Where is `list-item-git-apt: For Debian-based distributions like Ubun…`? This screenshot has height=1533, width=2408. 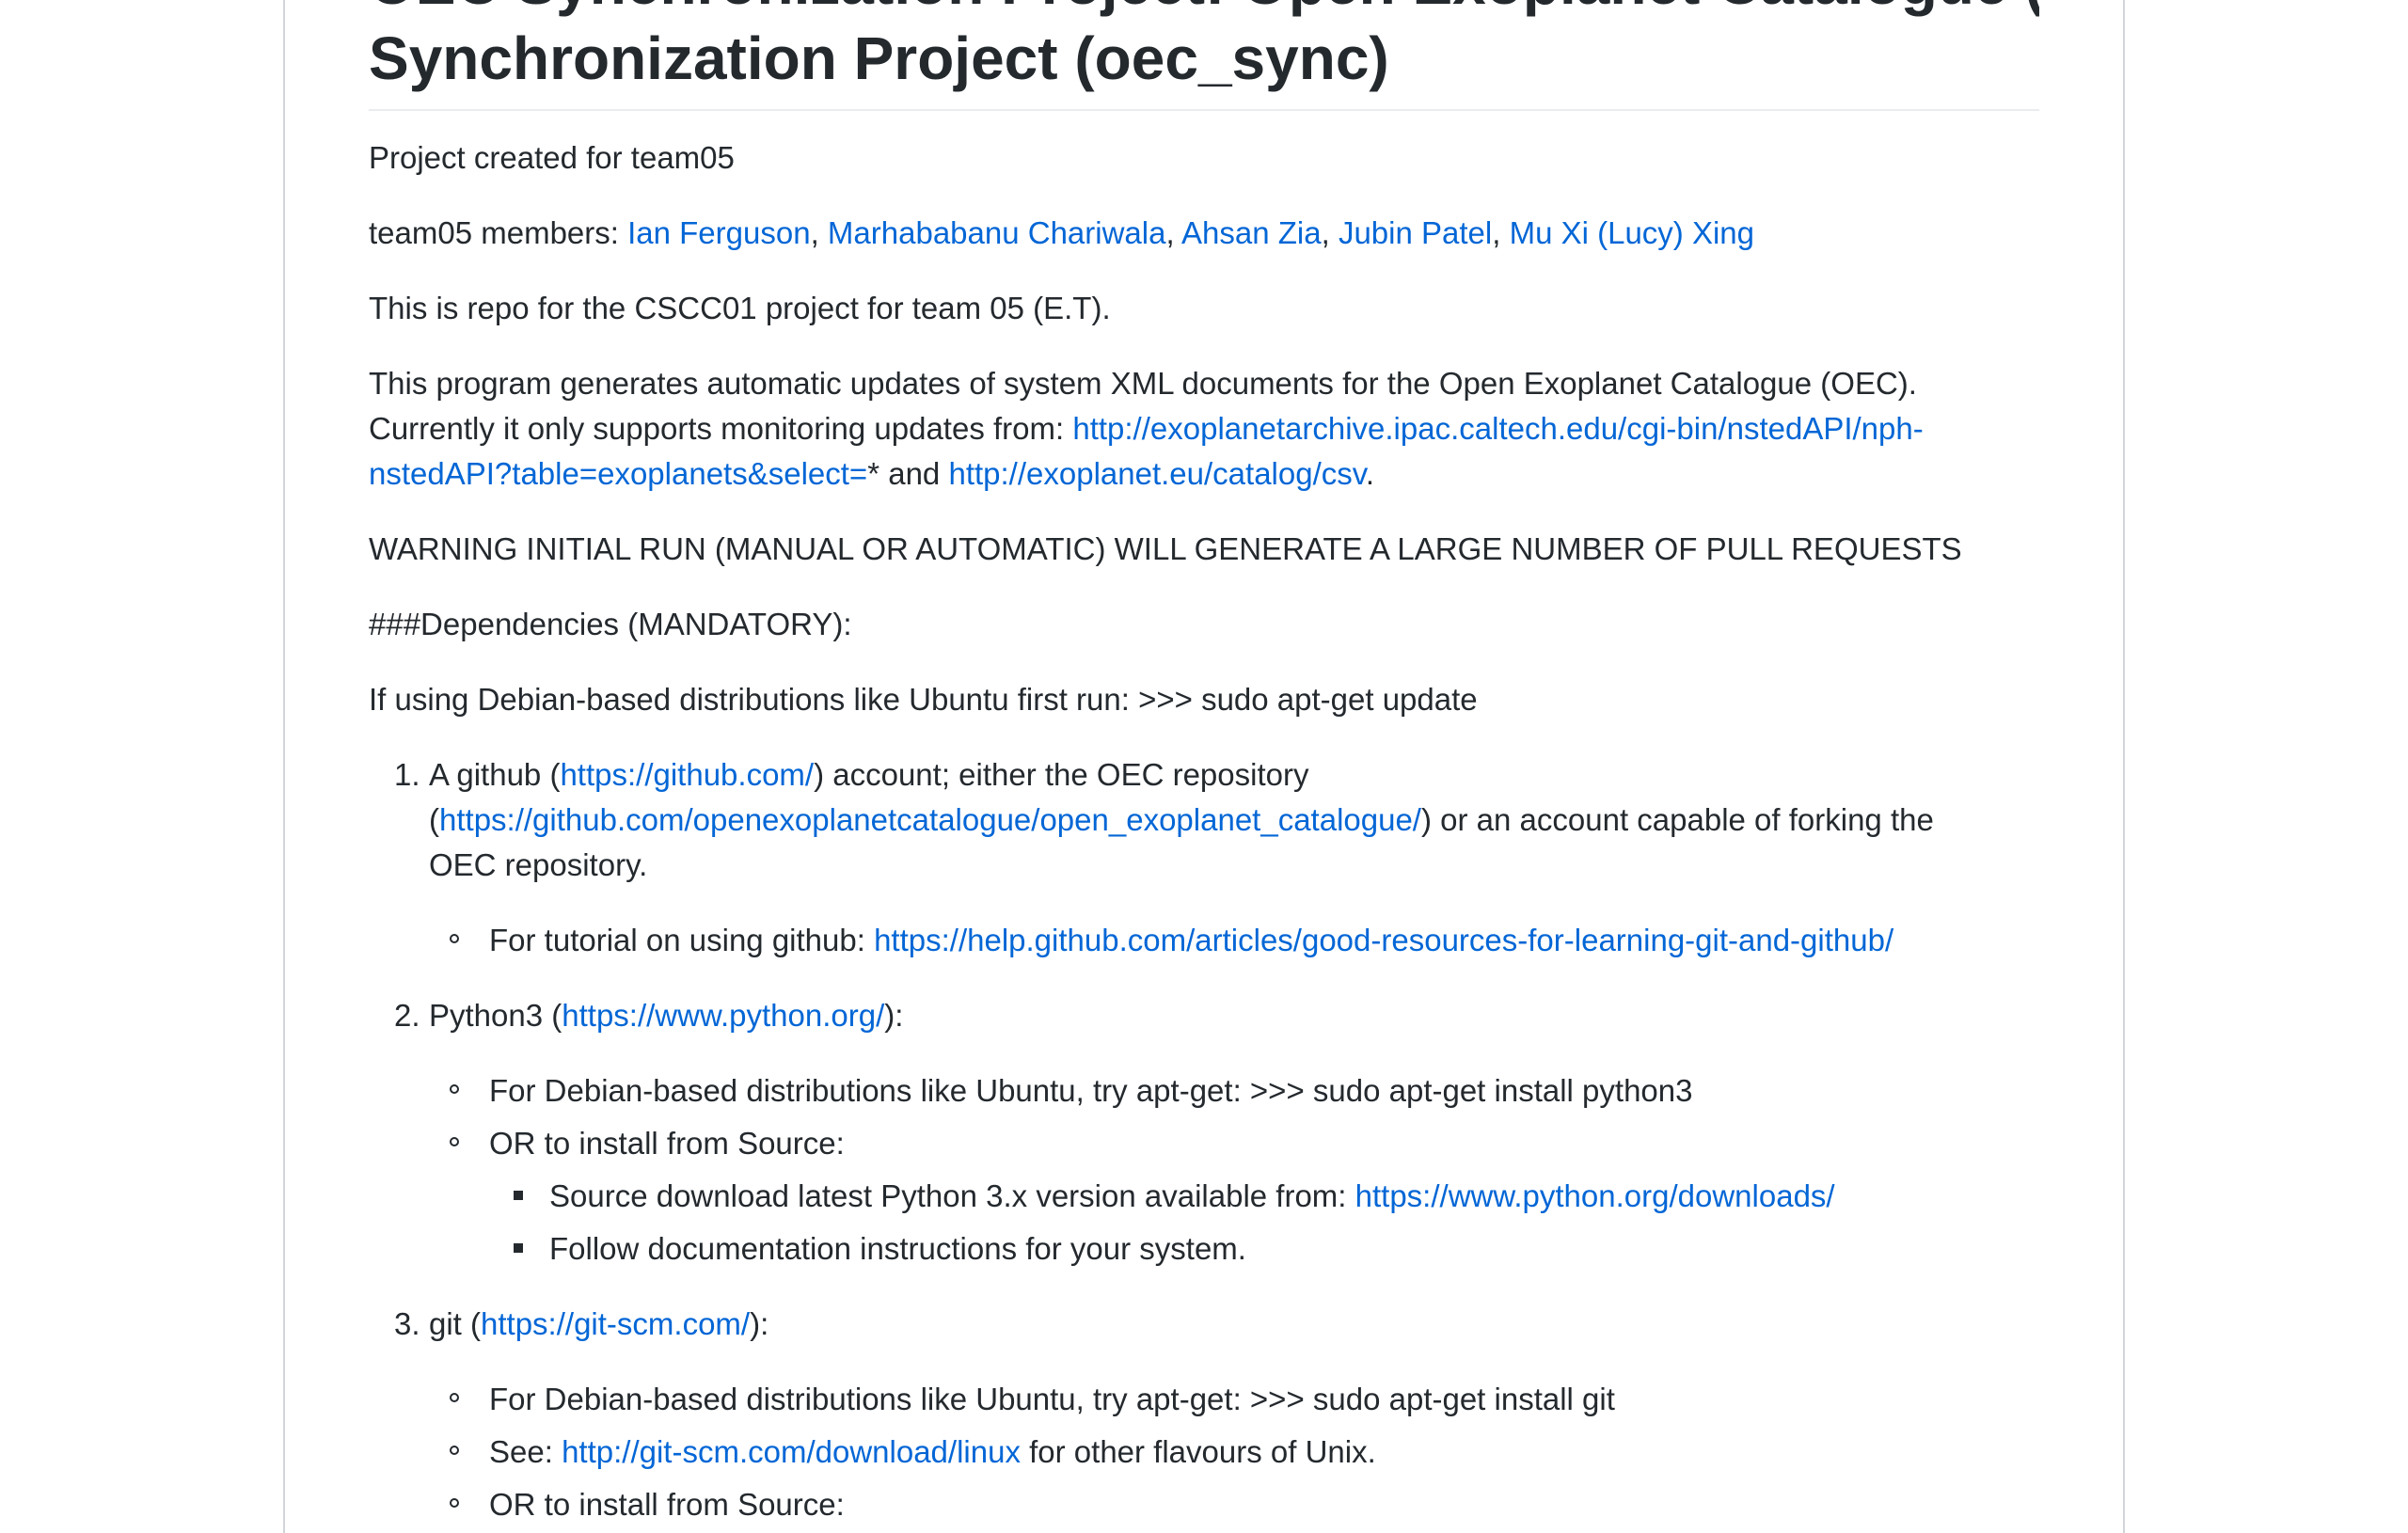 list-item-git-apt: For Debian-based distributions like Ubun… is located at coordinates (1244, 1400).